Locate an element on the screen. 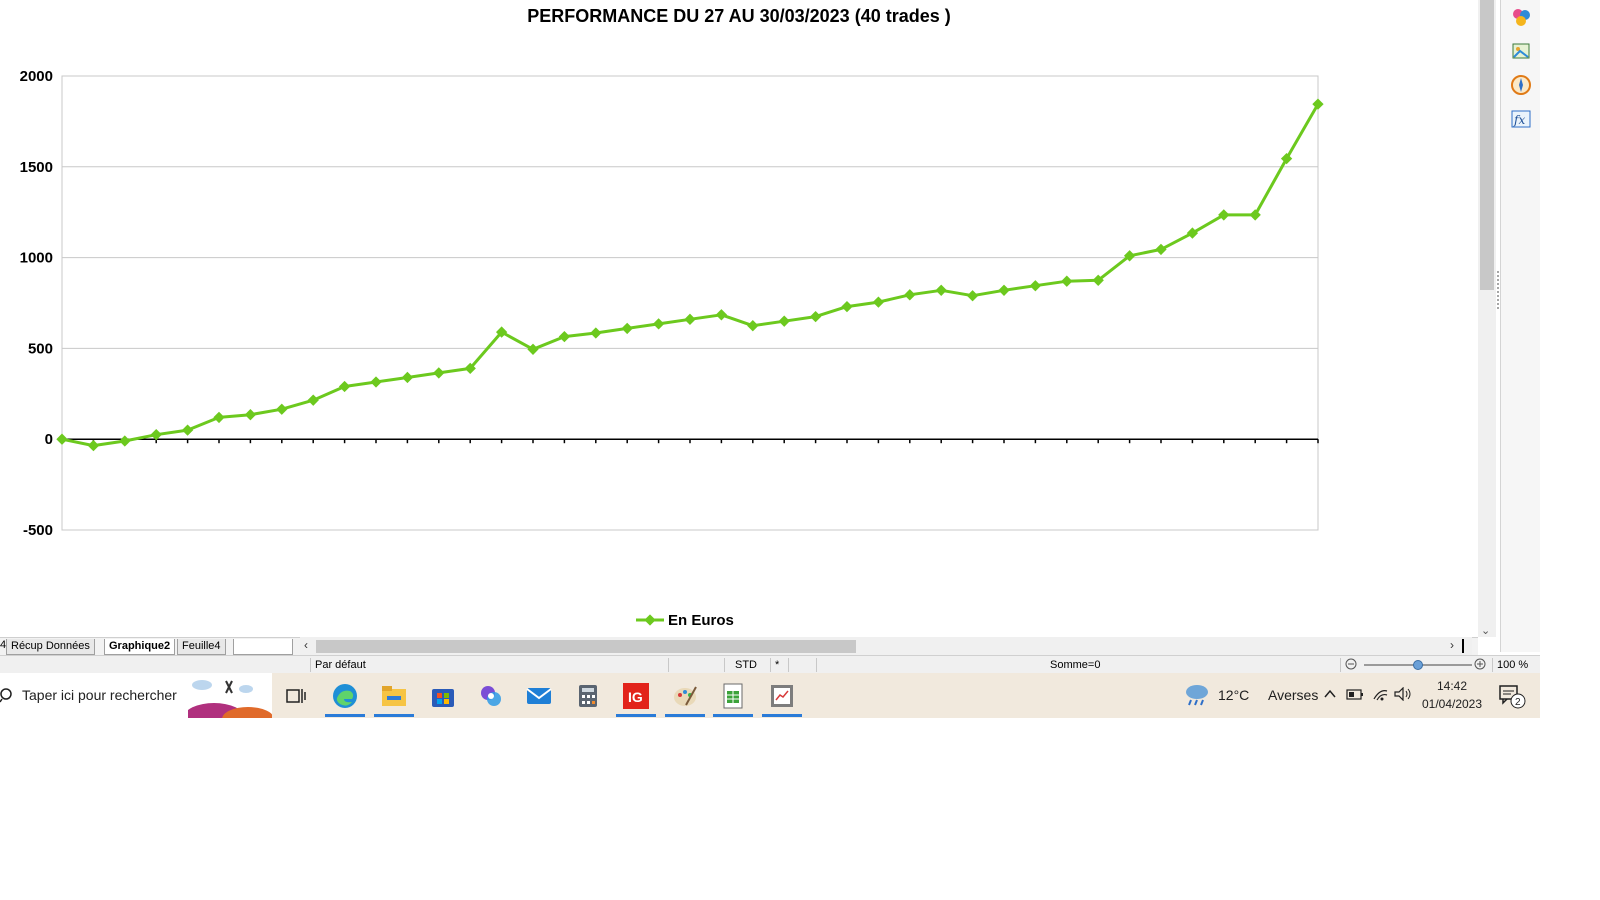  page-style: Par défaut is located at coordinates (340, 665).